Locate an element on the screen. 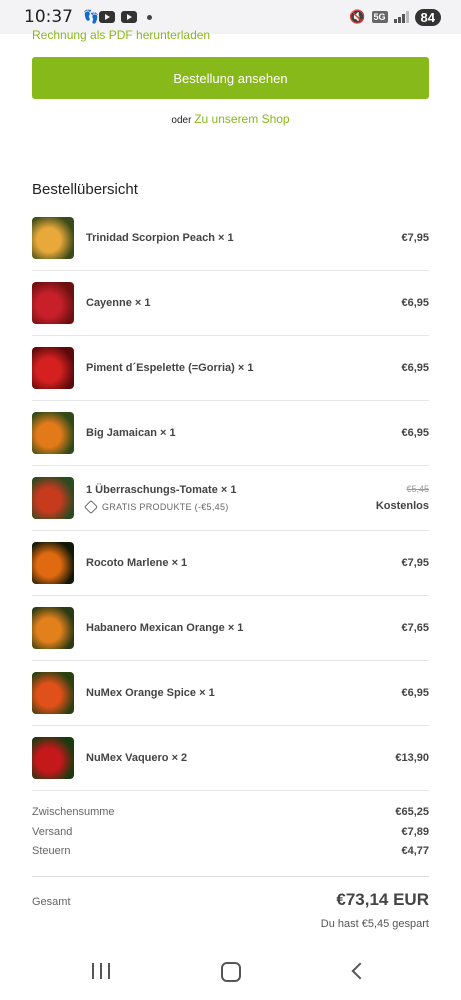 The image size is (461, 1000). signal-icon is located at coordinates (401, 17).